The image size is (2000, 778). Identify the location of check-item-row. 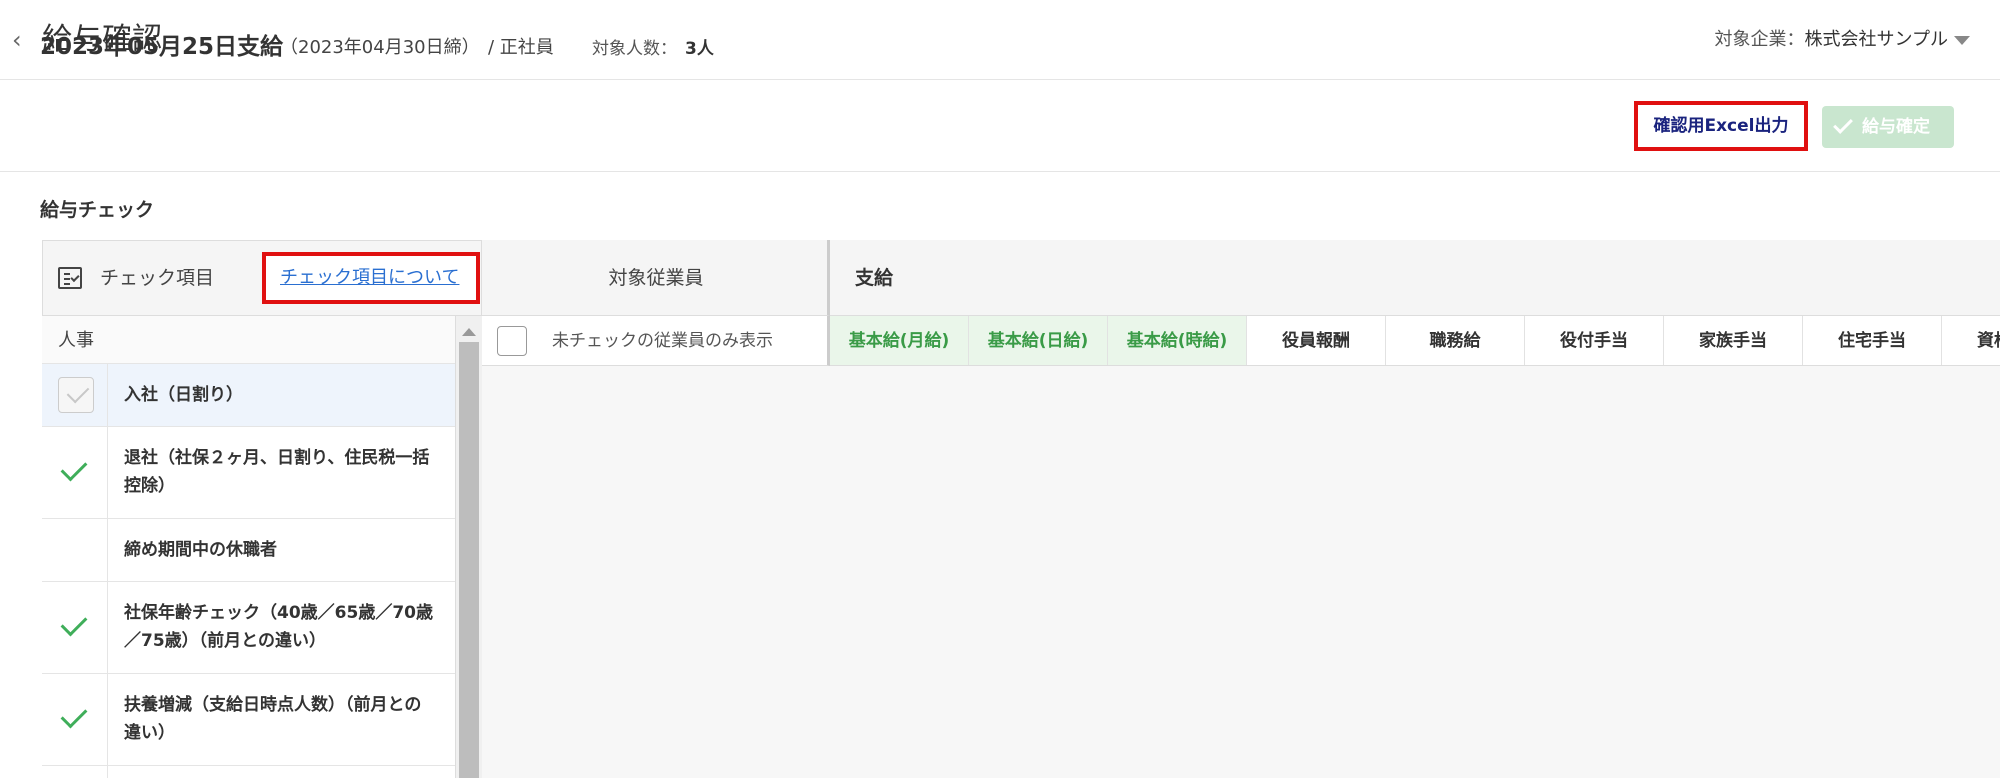
(248, 772).